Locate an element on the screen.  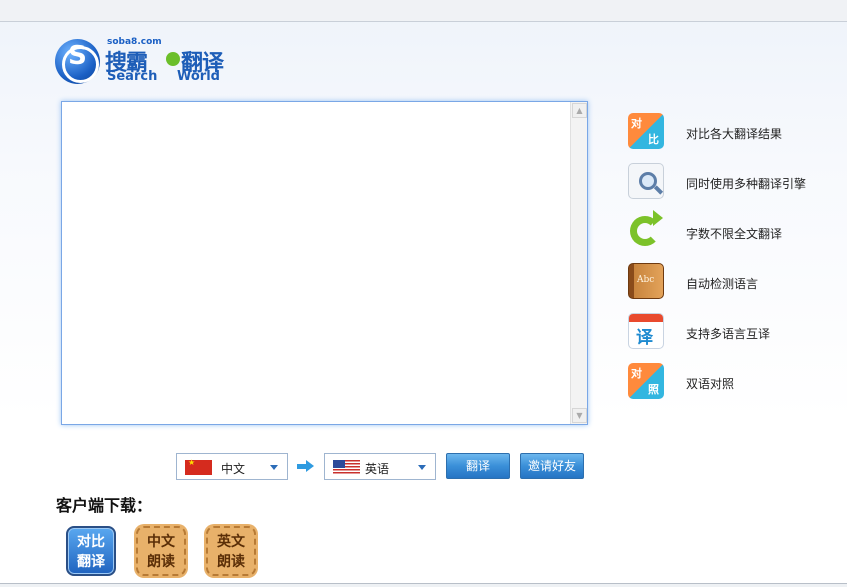
scroll-down-icon: ▼ is located at coordinates (579, 415).